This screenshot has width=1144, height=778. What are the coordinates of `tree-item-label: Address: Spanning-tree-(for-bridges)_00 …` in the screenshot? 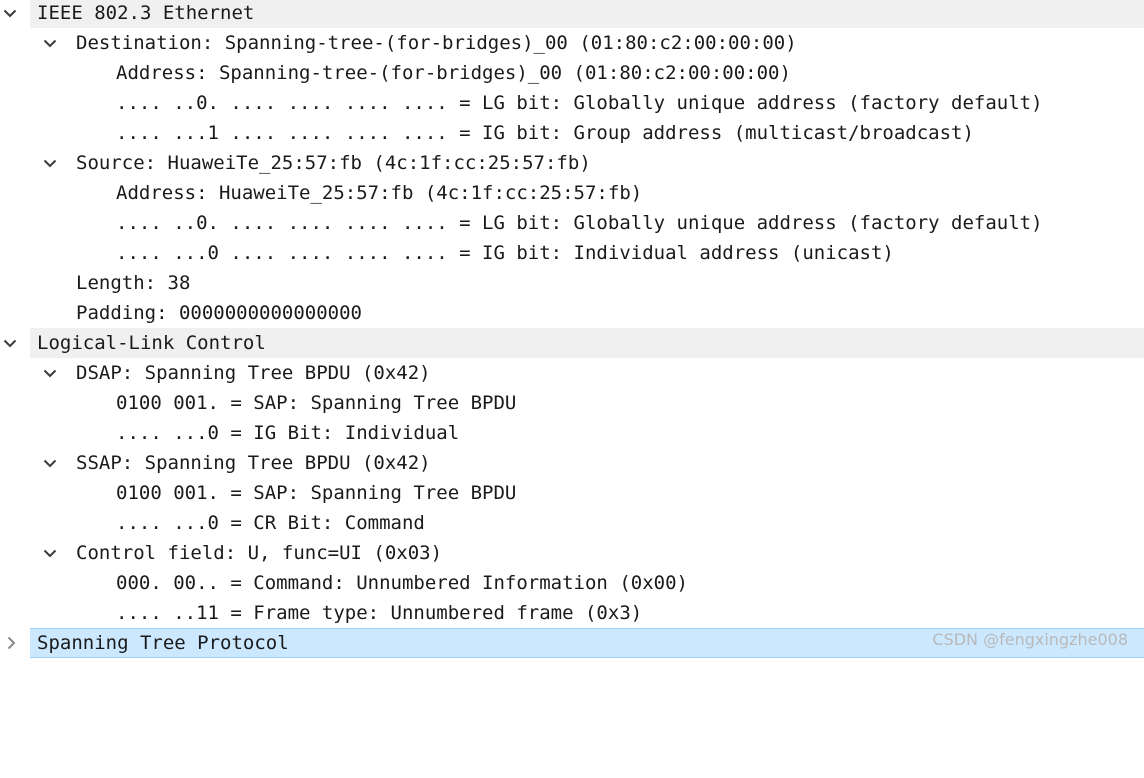 It's located at (453, 73).